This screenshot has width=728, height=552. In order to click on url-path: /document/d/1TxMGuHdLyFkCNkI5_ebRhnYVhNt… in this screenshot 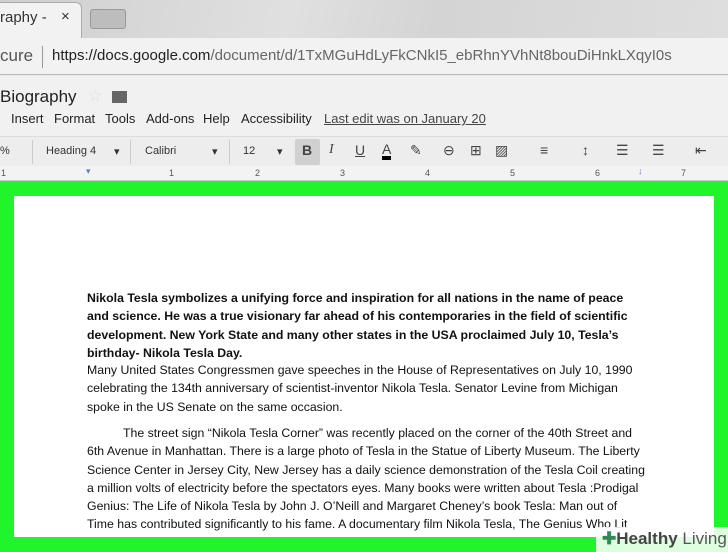, I will do `click(441, 55)`.